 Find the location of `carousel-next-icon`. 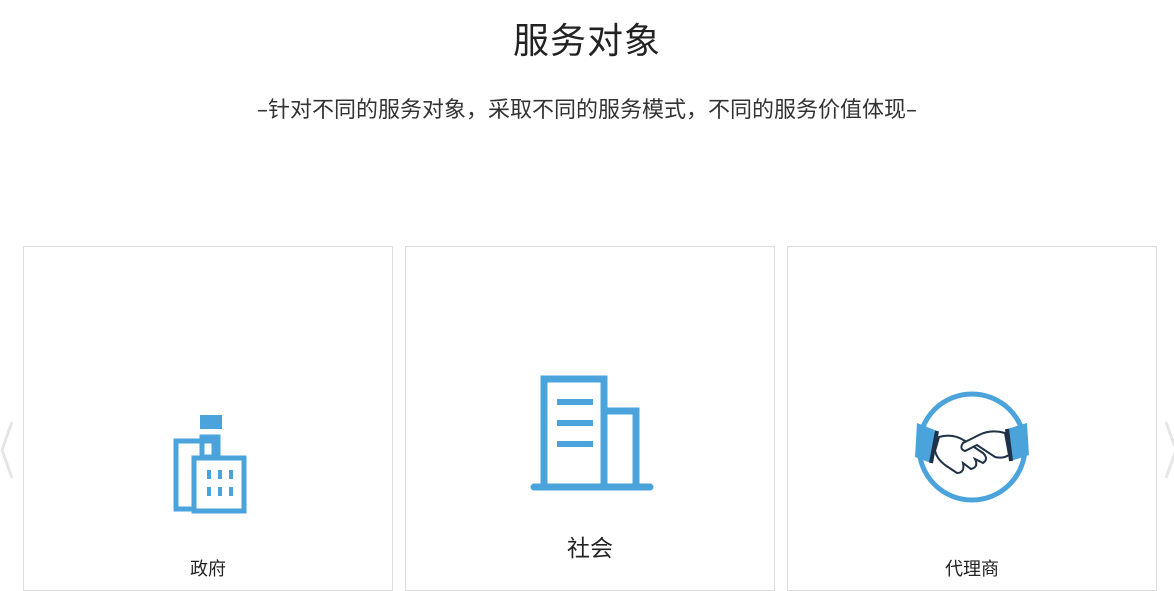

carousel-next-icon is located at coordinates (1169, 450).